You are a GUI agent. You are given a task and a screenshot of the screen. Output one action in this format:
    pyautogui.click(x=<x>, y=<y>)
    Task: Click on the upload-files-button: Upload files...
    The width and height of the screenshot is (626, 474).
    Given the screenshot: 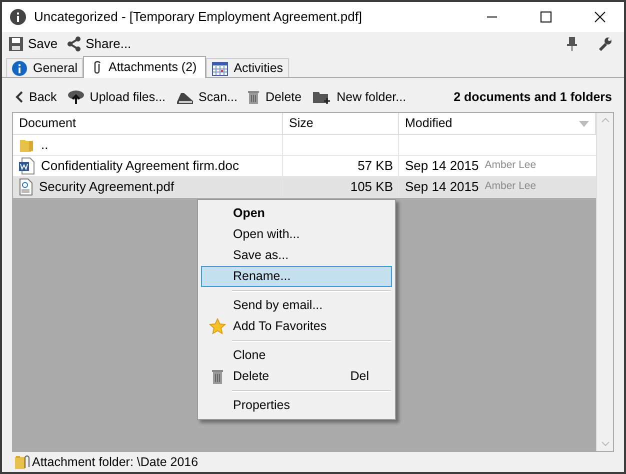 What is the action you would take?
    pyautogui.click(x=116, y=97)
    